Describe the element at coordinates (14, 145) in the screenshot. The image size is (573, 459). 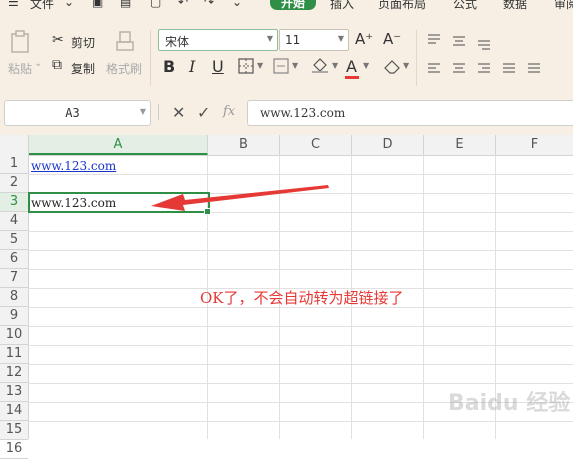
I see `select-all-corner` at that location.